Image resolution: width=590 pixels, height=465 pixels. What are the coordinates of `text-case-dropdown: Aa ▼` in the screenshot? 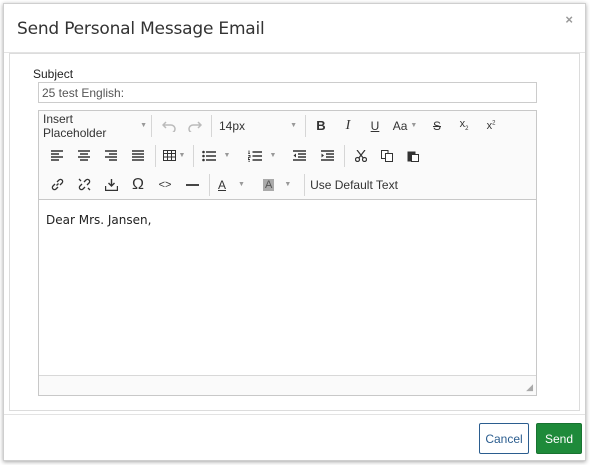 It's located at (405, 125).